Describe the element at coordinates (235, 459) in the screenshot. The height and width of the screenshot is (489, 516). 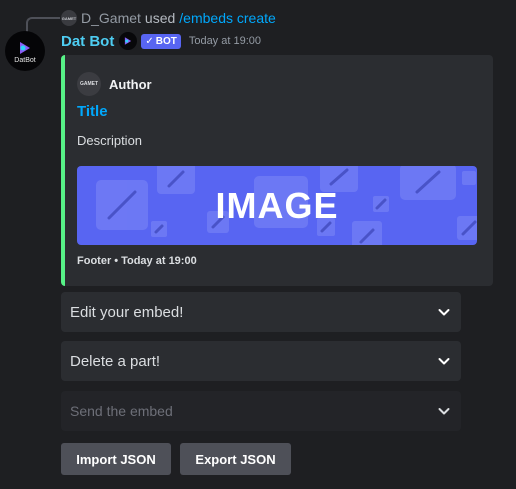
I see `export-json-button: Export JSON` at that location.